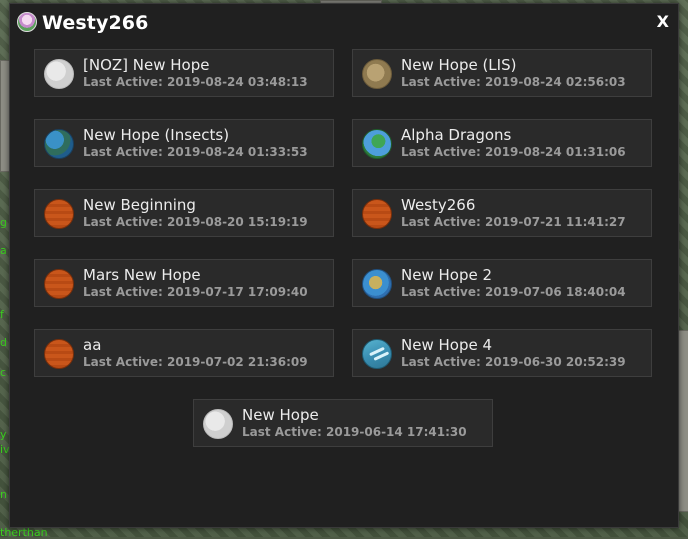 The image size is (688, 539). I want to click on colony-last-active: Last Active: 2019-07-17 17:09:40, so click(195, 292).